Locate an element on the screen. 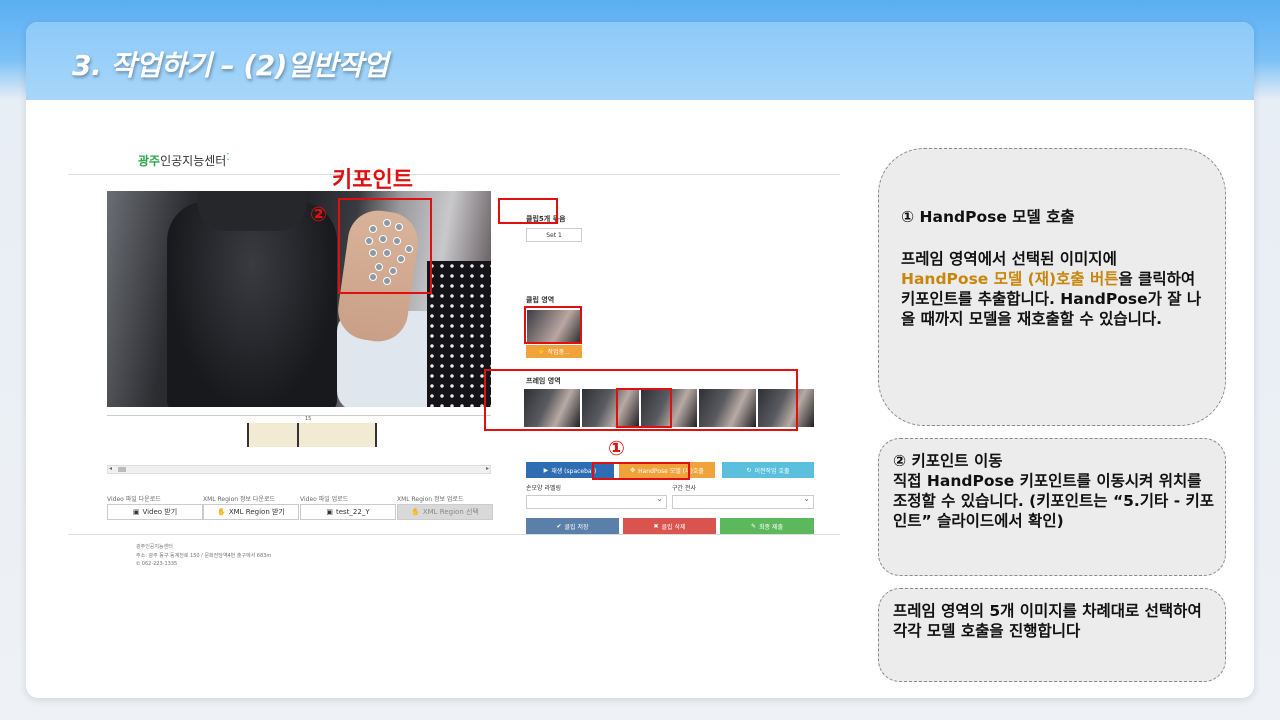  keypoint-highlight-box is located at coordinates (385, 246).